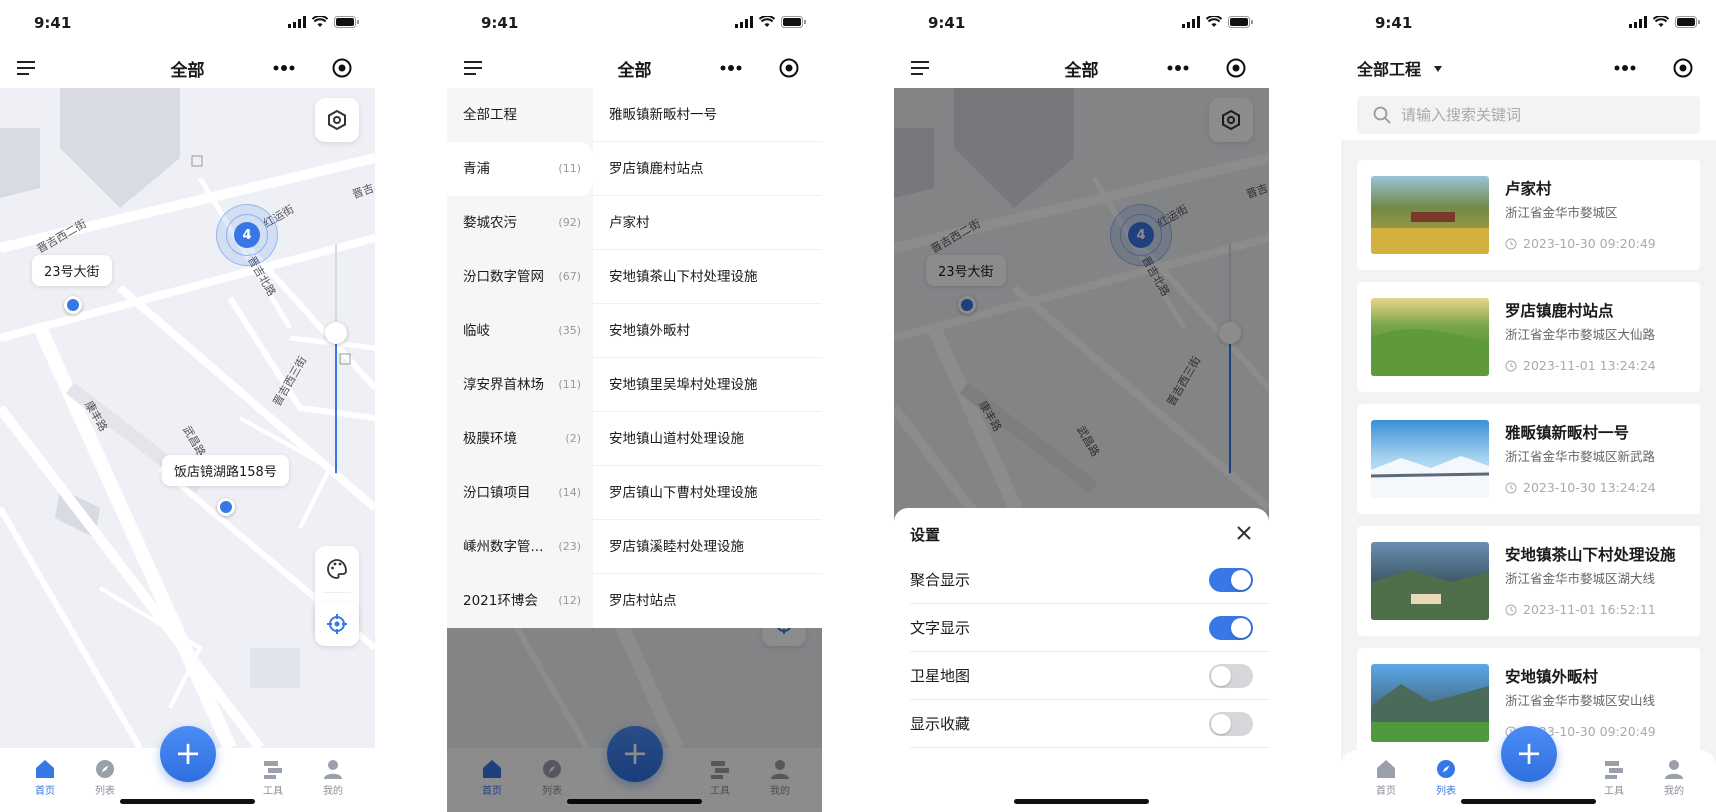 The image size is (1716, 812). What do you see at coordinates (925, 535) in the screenshot?
I see `sheet-title: 设置` at bounding box center [925, 535].